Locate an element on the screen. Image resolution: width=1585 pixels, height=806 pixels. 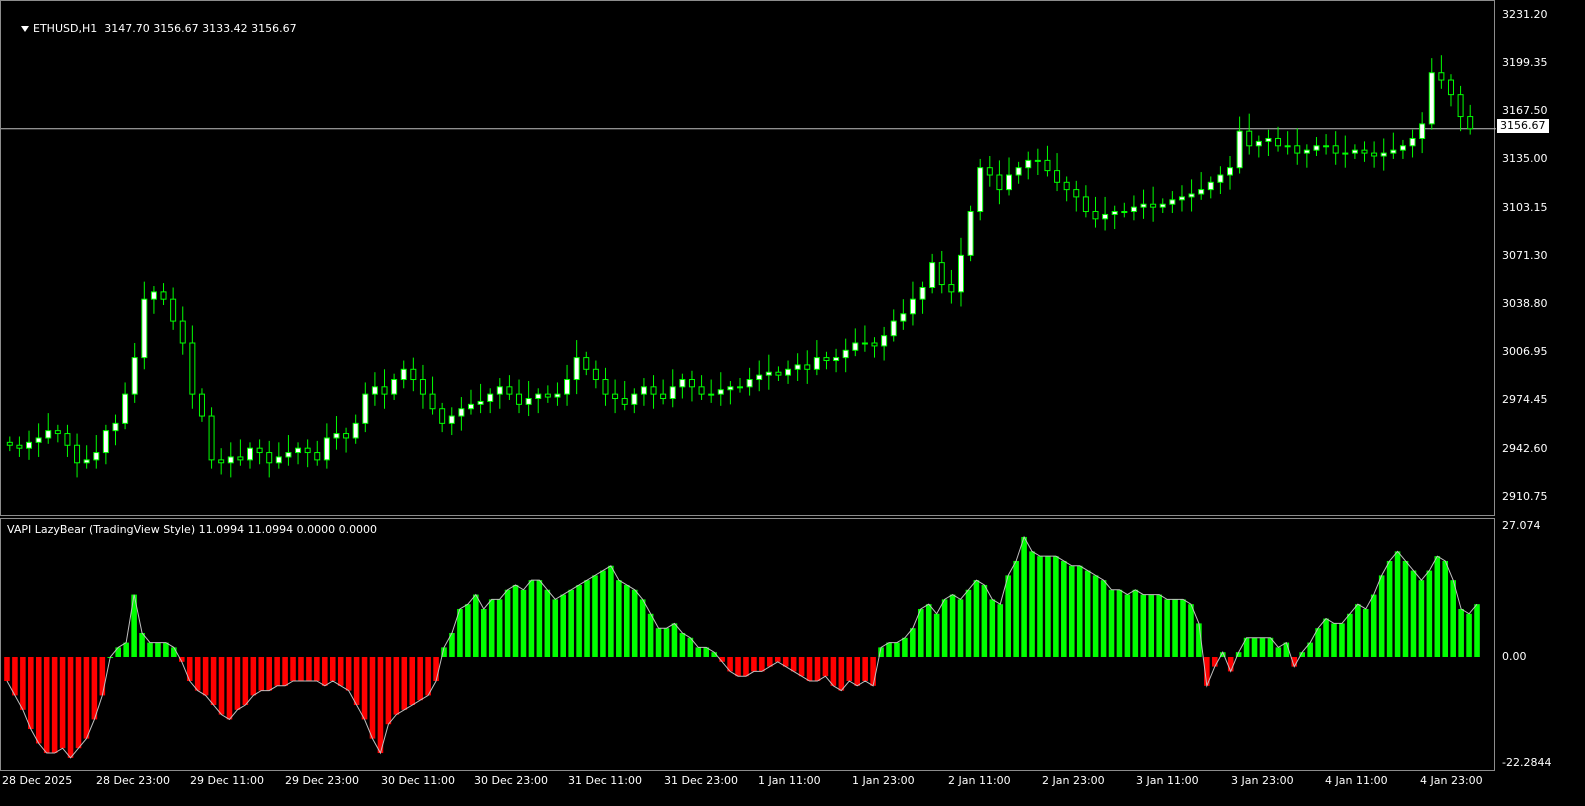
time-axis-label: 29 Dec 11:00 is located at coordinates (227, 780).